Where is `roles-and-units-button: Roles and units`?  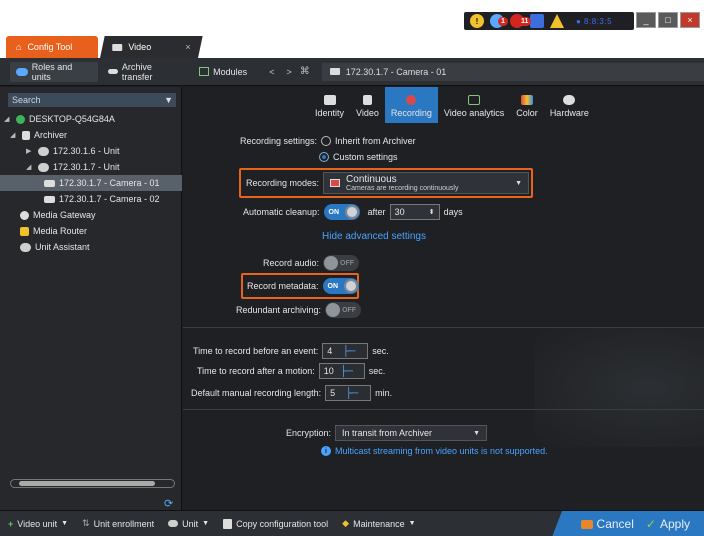
roles-and-units-button: Roles and units is located at coordinates (54, 71).